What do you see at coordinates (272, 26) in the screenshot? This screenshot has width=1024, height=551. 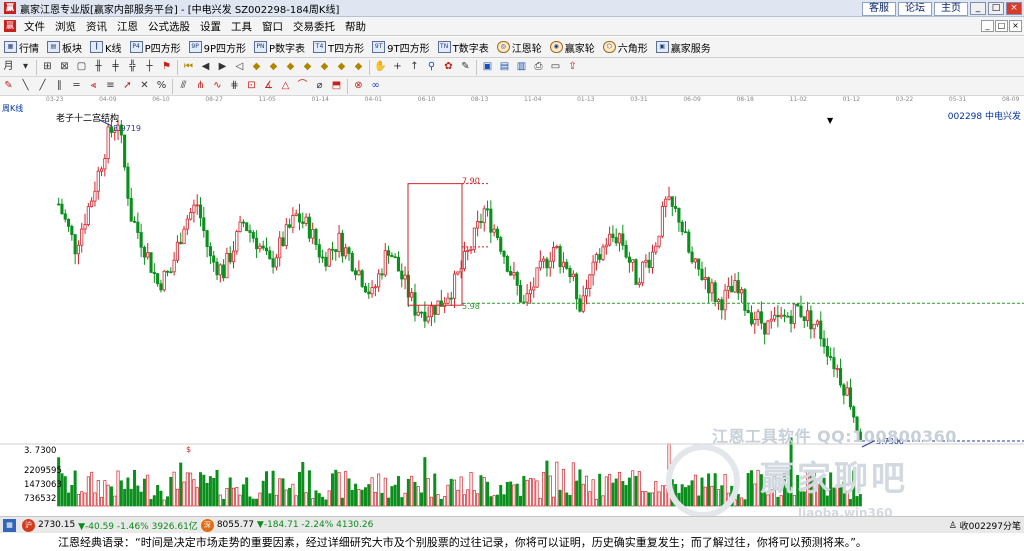 I see `menu-window: 窗口` at bounding box center [272, 26].